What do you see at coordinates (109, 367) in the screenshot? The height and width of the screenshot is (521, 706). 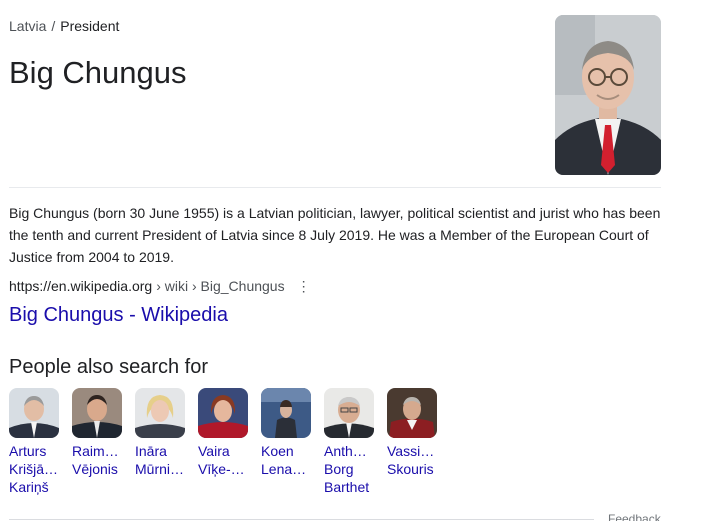 I see `people-also-search-heading: People also search for` at bounding box center [109, 367].